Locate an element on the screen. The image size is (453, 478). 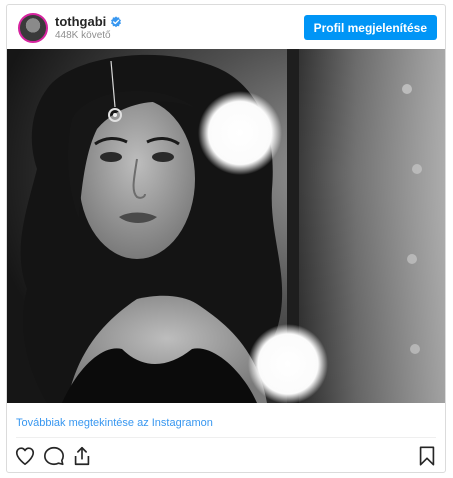
bookmark-icon is located at coordinates (427, 456).